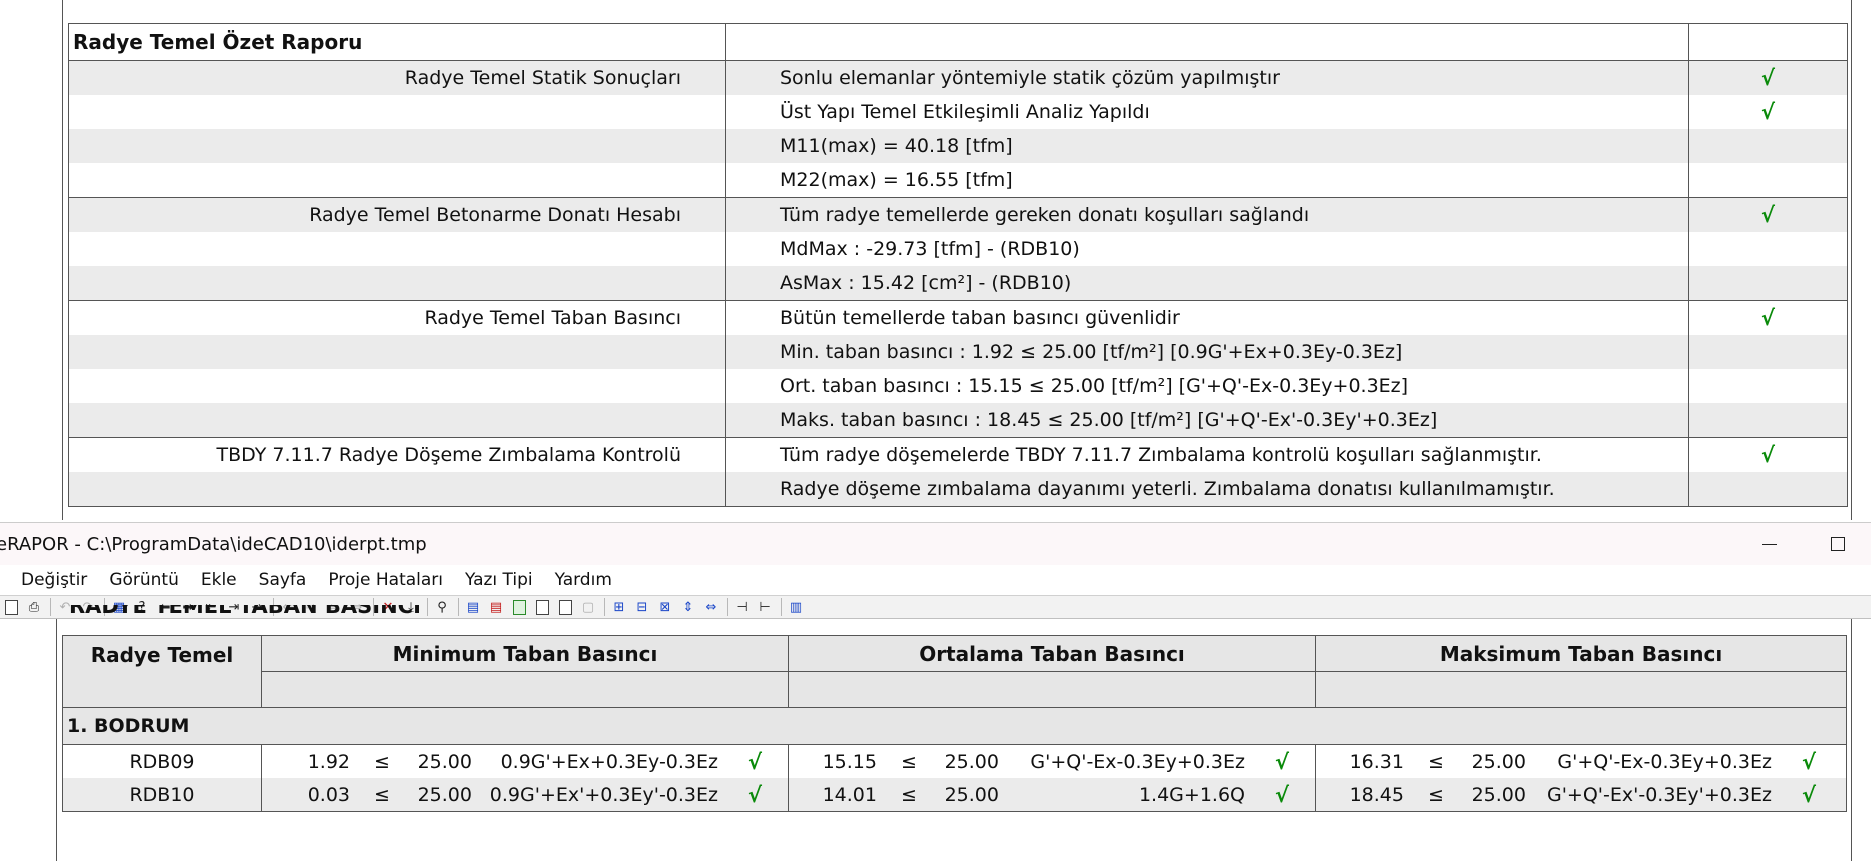 The height and width of the screenshot is (861, 1871). I want to click on summary-row: M22(max) = 16.55 [tfm], so click(958, 180).